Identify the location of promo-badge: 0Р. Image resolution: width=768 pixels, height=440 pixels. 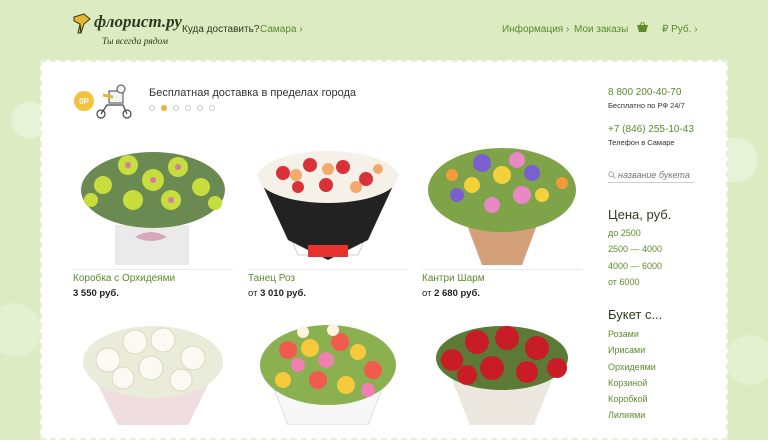
(84, 101).